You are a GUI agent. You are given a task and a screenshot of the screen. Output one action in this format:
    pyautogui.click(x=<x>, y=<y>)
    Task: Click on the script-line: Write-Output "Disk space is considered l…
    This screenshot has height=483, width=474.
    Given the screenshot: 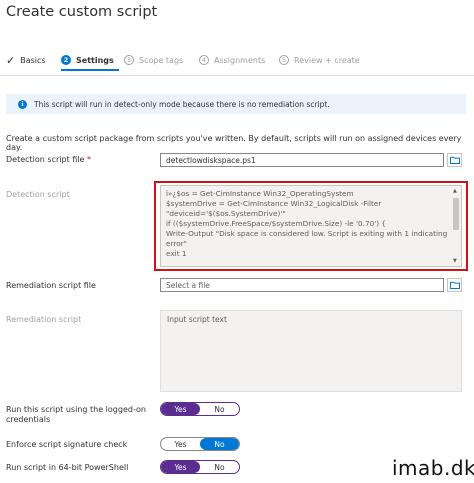 What is the action you would take?
    pyautogui.click(x=307, y=233)
    